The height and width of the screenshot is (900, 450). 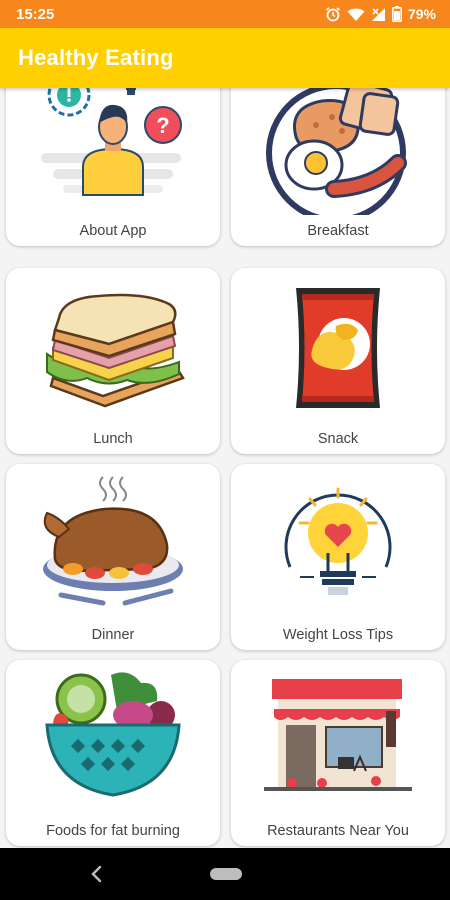 I want to click on card-snack: Snack, so click(x=338, y=361).